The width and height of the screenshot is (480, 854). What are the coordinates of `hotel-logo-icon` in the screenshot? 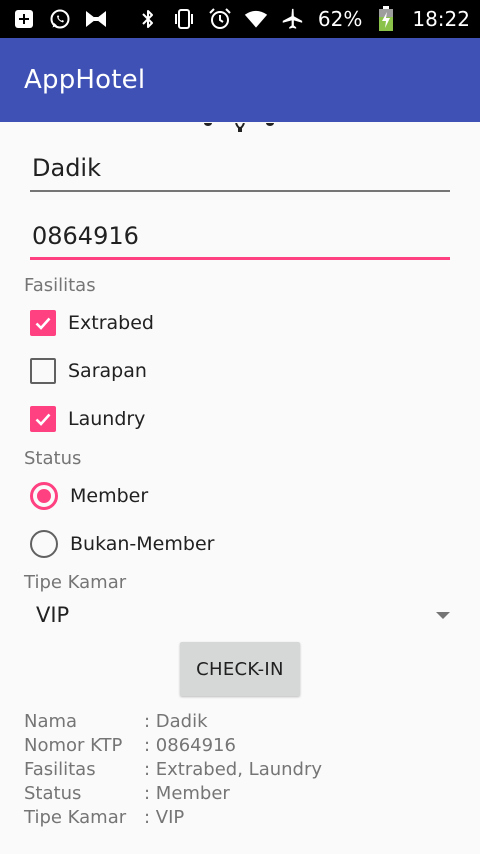 It's located at (240, 126).